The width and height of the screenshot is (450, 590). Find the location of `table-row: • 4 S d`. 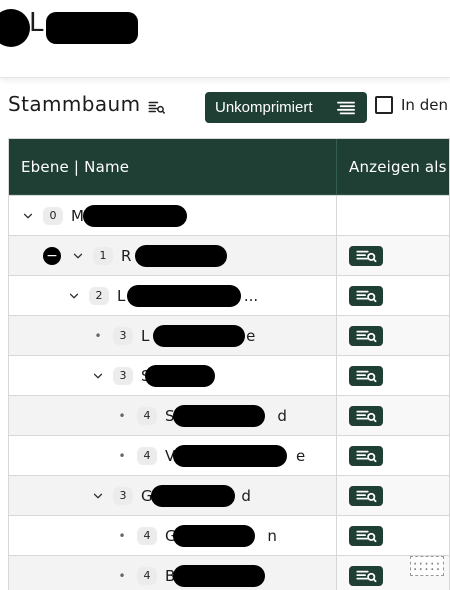

table-row: • 4 S d is located at coordinates (229, 415).